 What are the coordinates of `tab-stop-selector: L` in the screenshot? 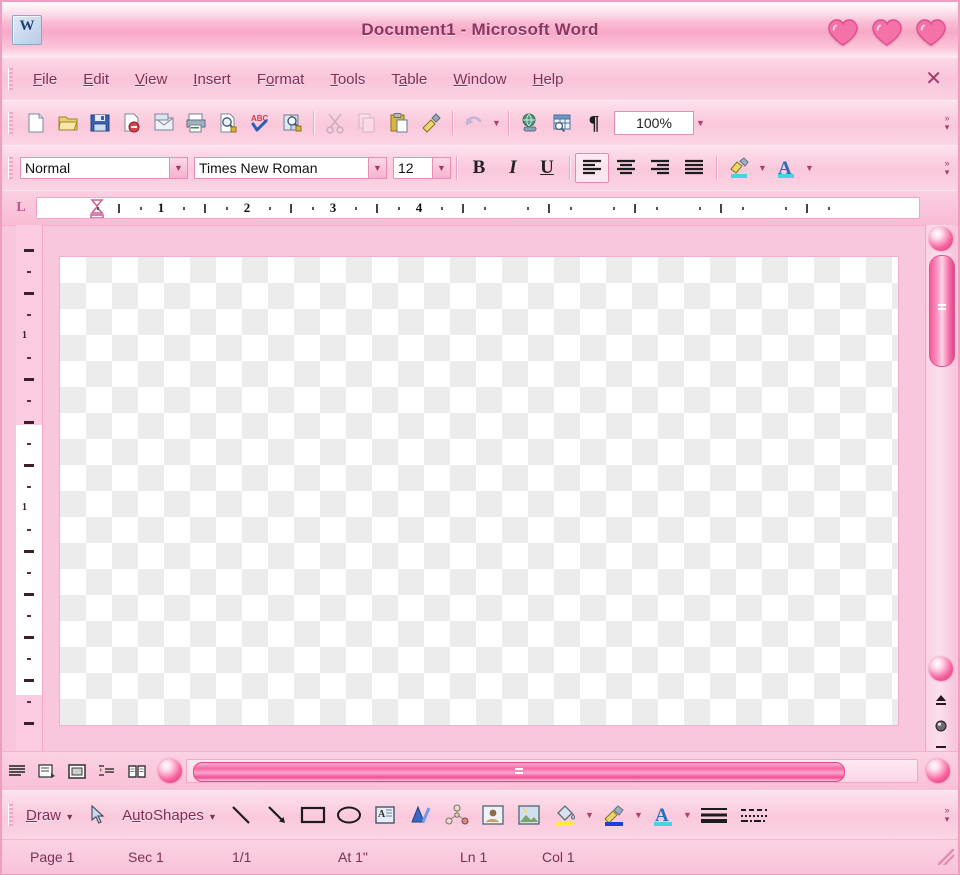 It's located at (21, 208).